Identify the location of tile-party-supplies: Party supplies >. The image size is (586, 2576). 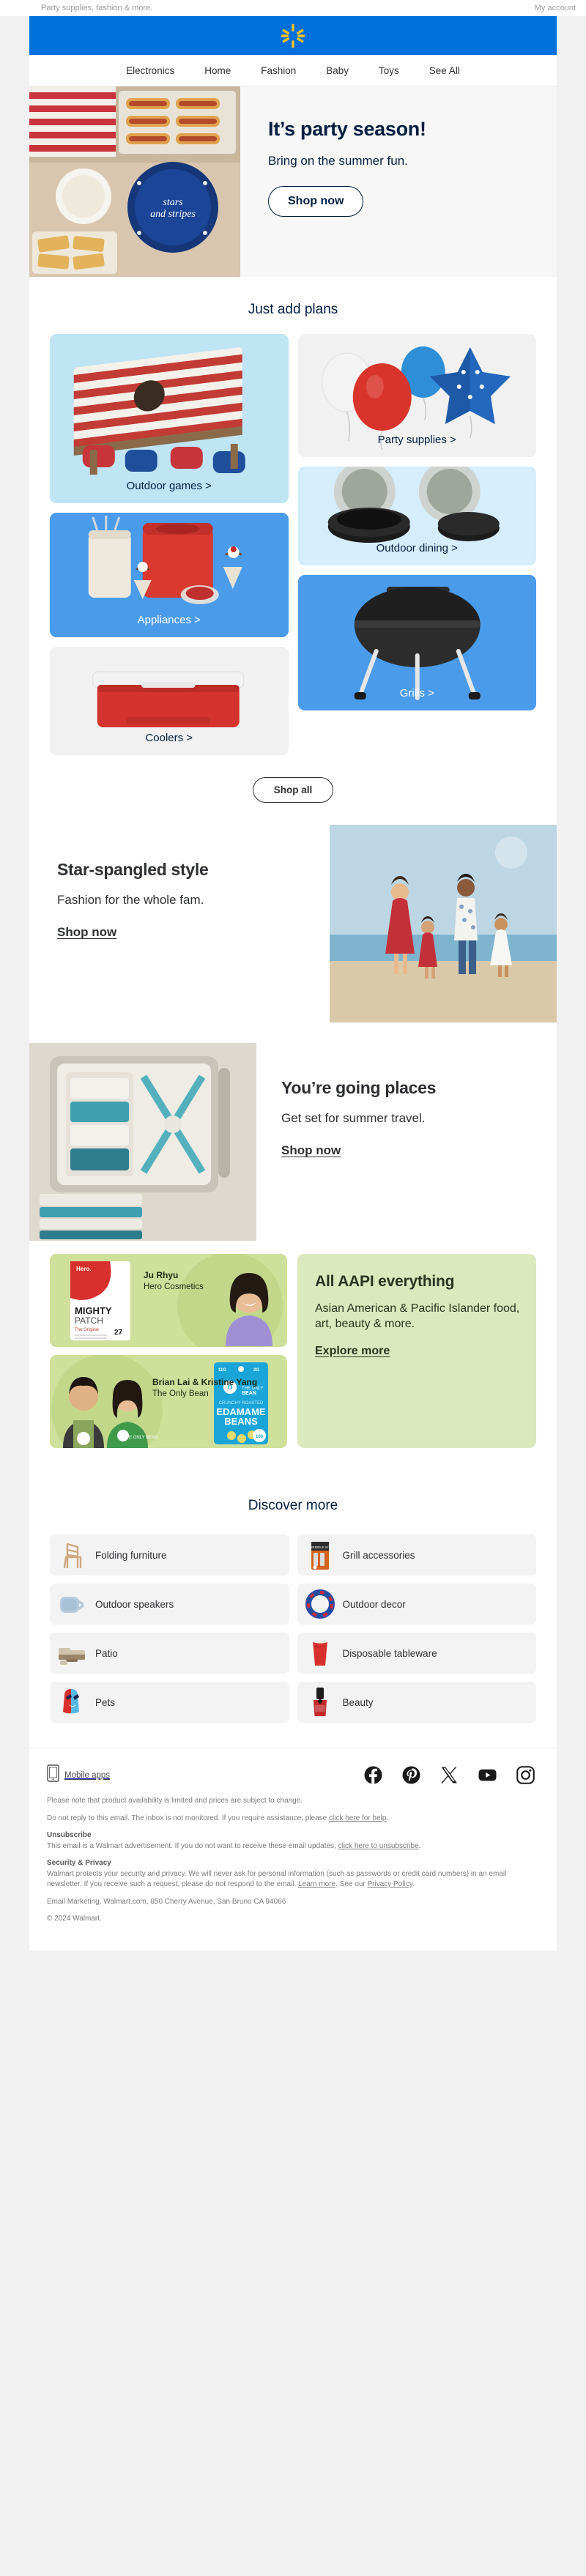
(417, 395).